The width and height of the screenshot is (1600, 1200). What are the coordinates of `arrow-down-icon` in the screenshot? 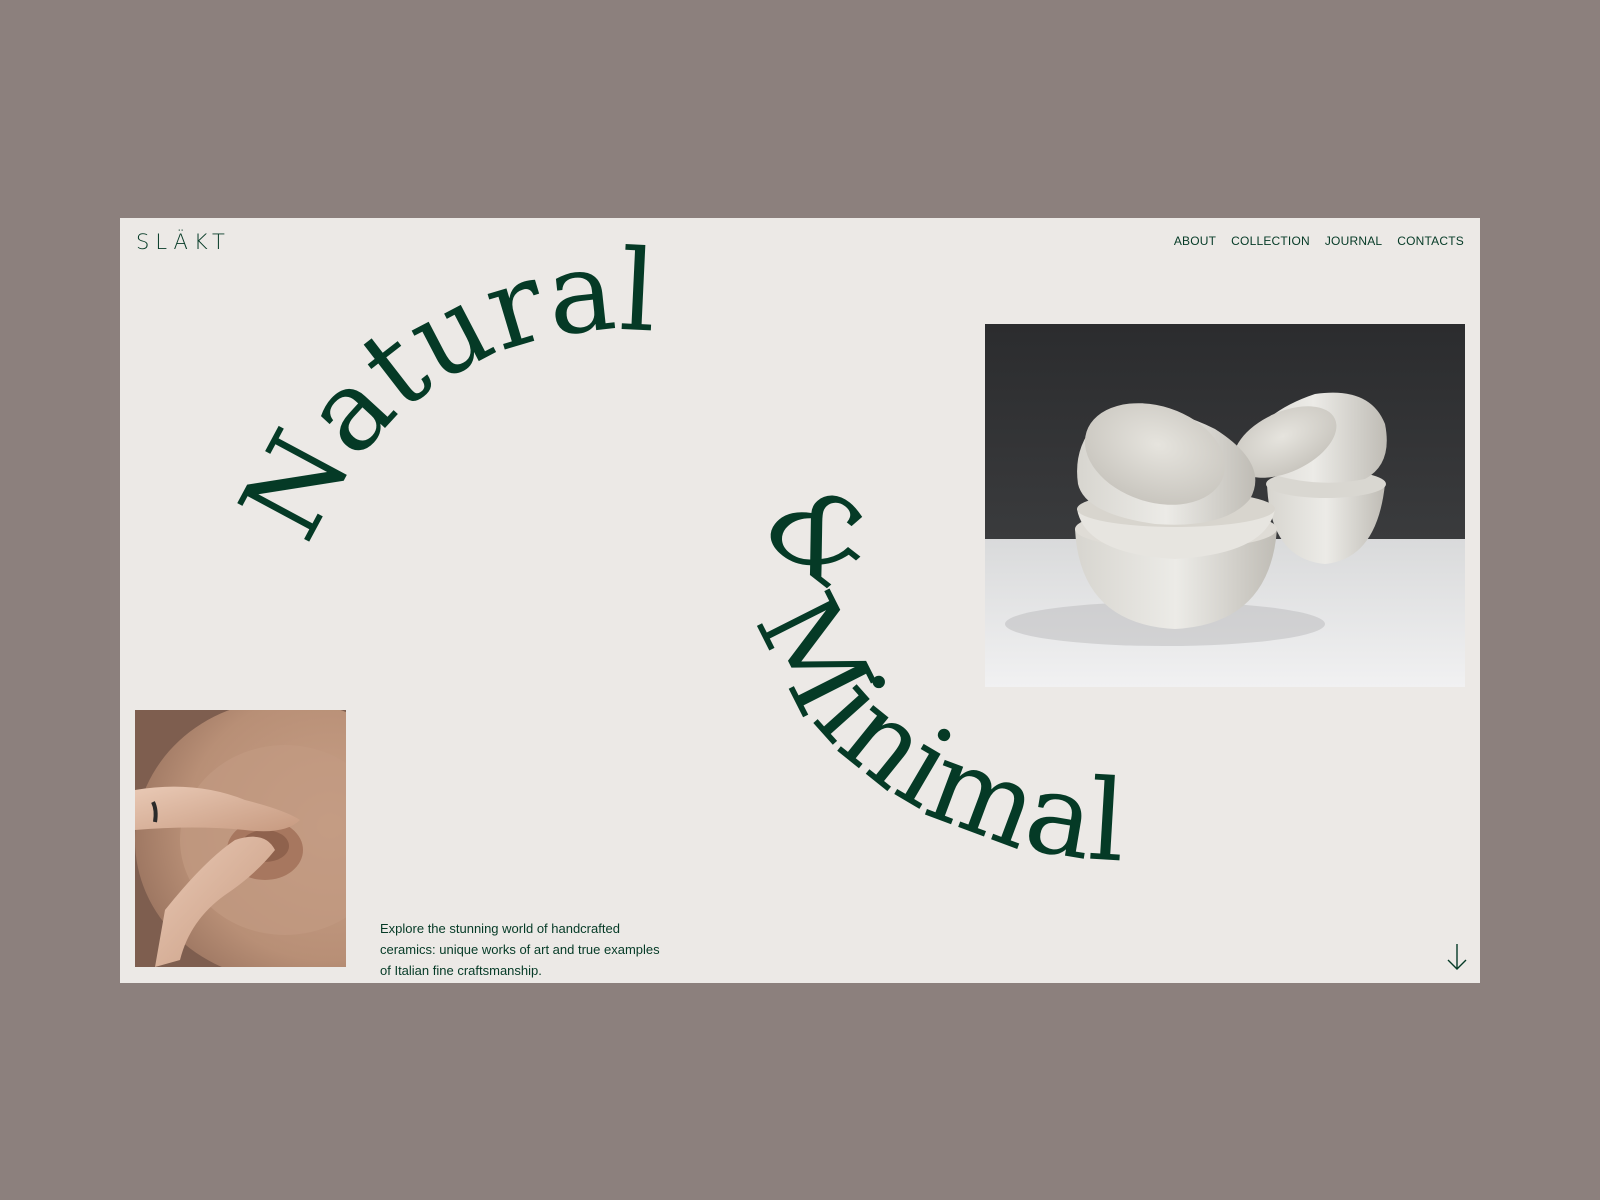 It's located at (1457, 957).